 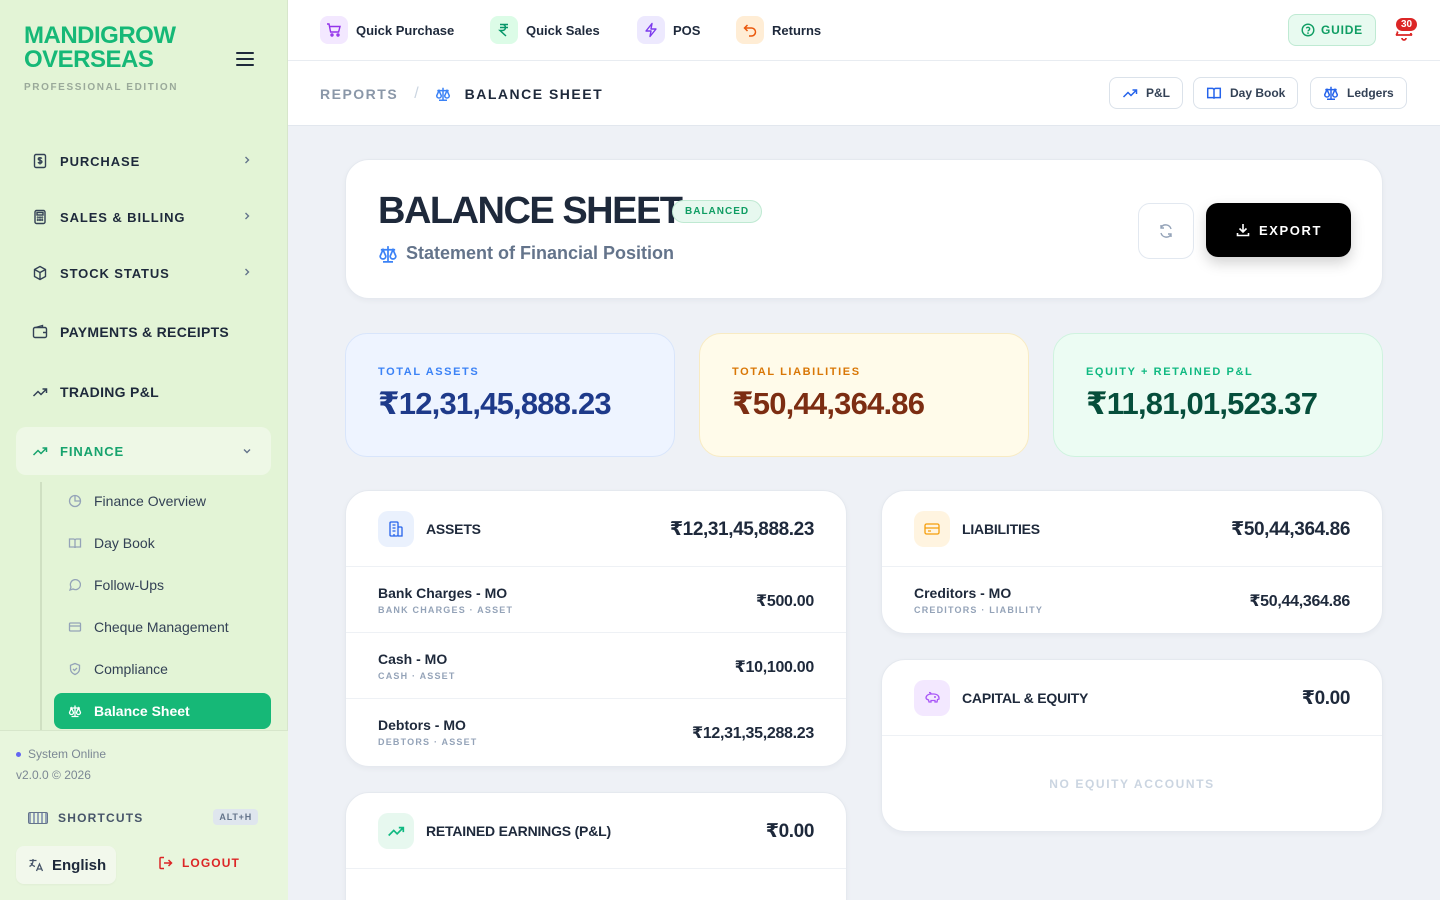 What do you see at coordinates (129, 585) in the screenshot?
I see `submenu-item-label: Follow-Ups` at bounding box center [129, 585].